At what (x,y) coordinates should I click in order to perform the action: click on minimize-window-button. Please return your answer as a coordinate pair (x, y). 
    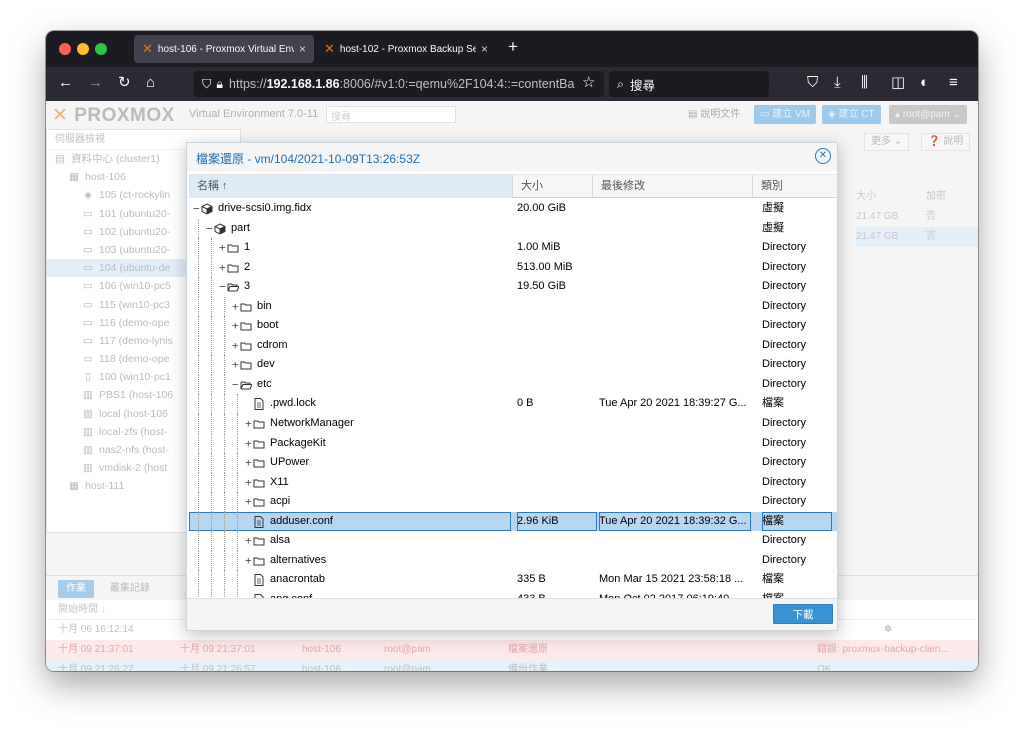
    Looking at the image, I should click on (83, 49).